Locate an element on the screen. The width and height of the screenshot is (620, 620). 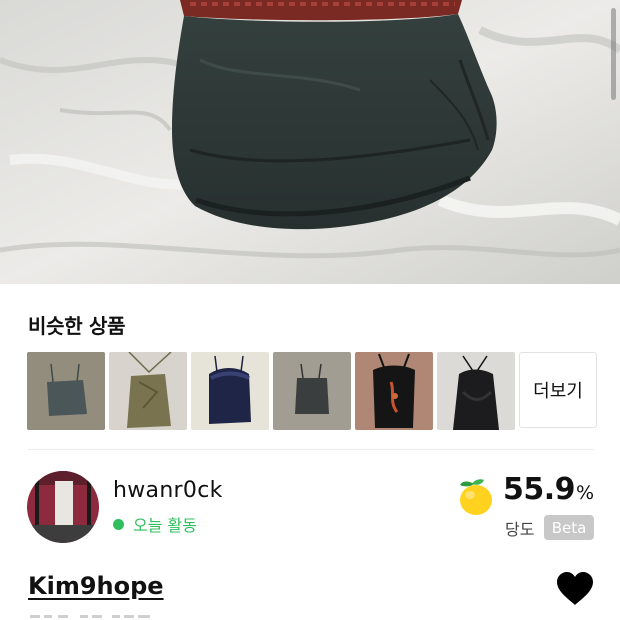
similar-items-row: 더보기 is located at coordinates (312, 391).